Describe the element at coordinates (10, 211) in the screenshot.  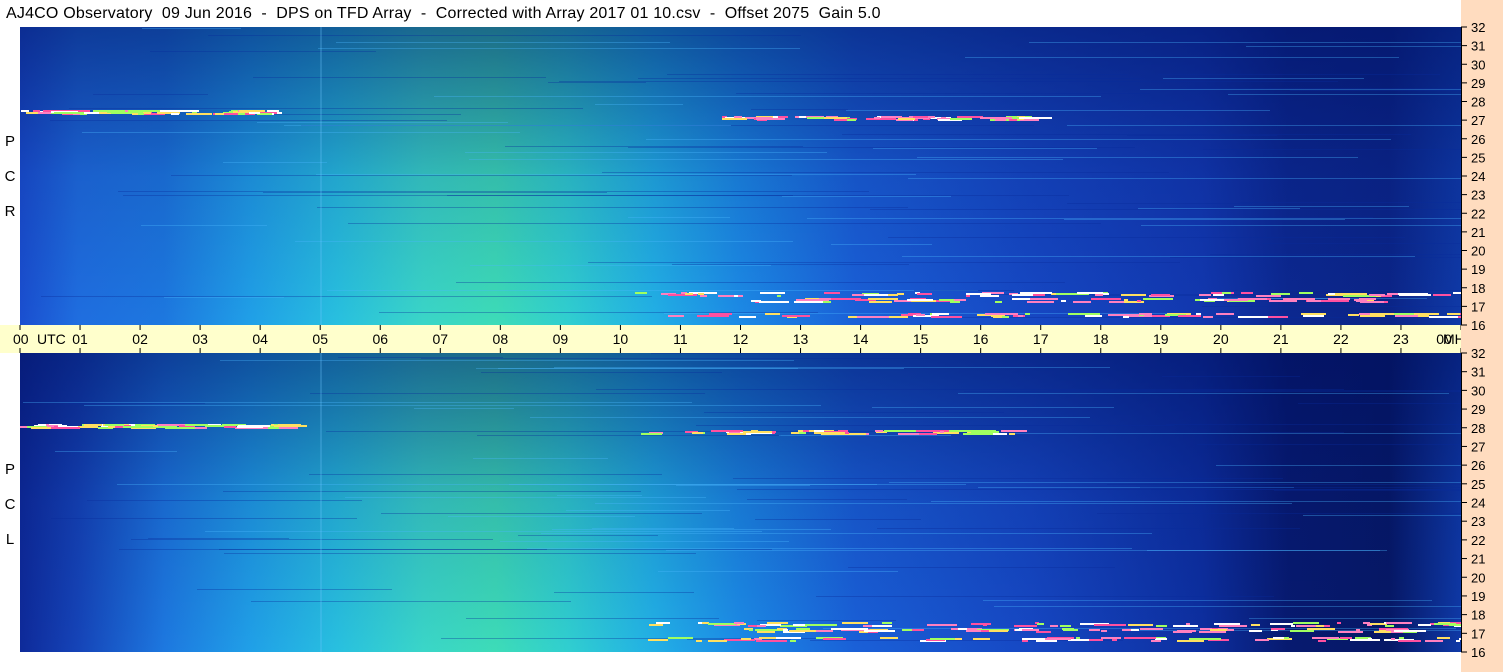
I see `rcp-label-r: R` at that location.